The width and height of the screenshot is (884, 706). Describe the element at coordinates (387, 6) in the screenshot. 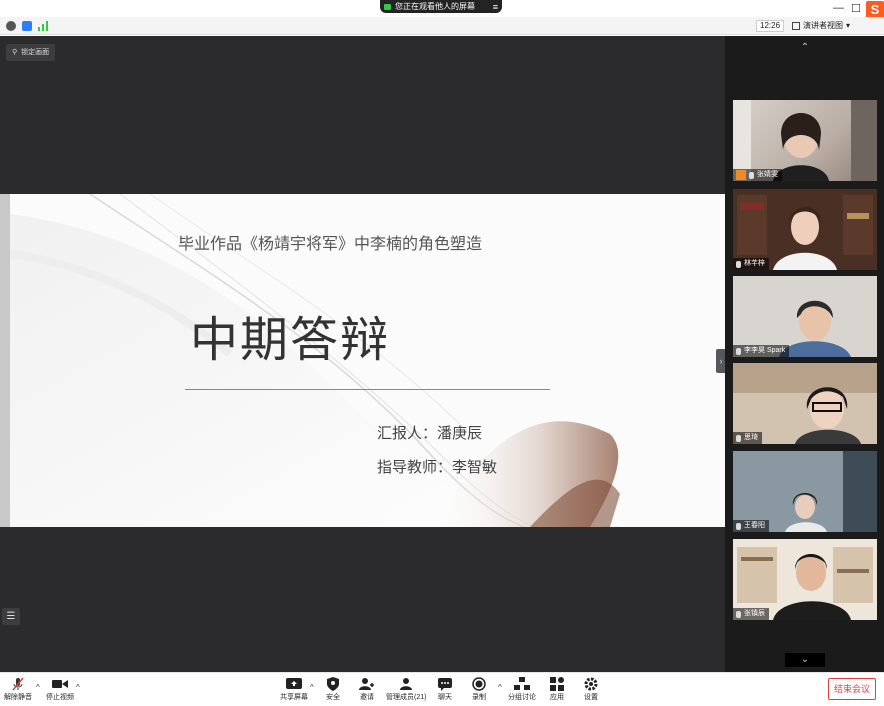

I see `share-indicator-icon` at that location.